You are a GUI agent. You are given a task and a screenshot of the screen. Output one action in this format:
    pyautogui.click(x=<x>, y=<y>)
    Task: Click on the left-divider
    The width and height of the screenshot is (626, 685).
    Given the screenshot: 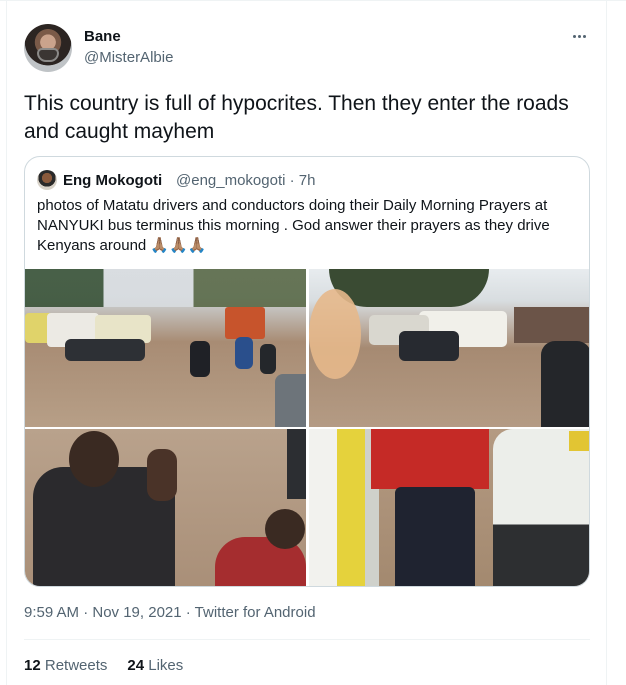 What is the action you would take?
    pyautogui.click(x=6, y=342)
    